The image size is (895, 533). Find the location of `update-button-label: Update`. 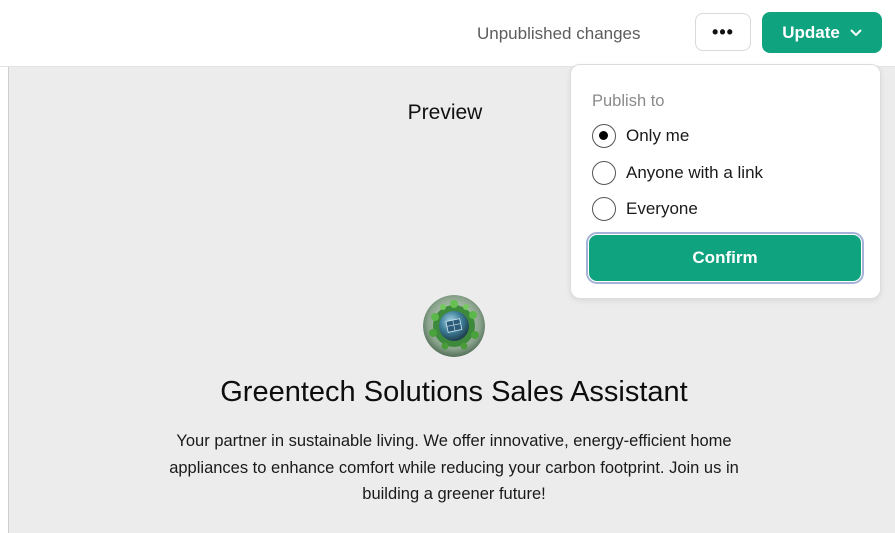

update-button-label: Update is located at coordinates (811, 32).